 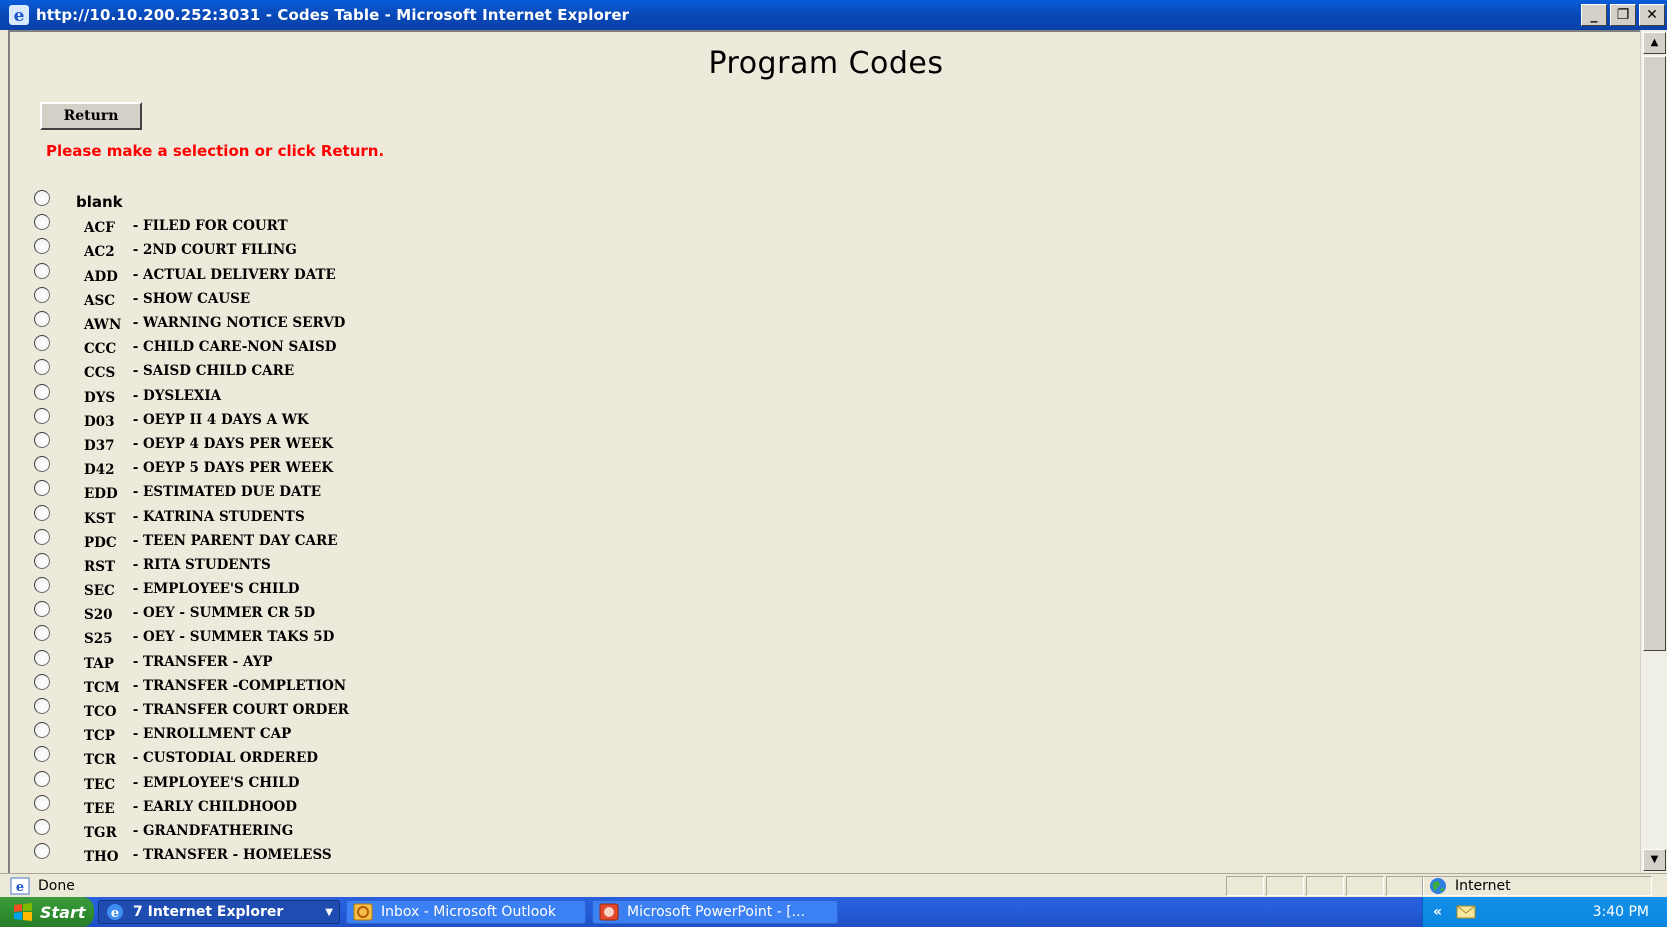 What do you see at coordinates (191, 443) in the screenshot?
I see `code-option-row: D37 - OEYP 4 DAYS PER WEEK` at bounding box center [191, 443].